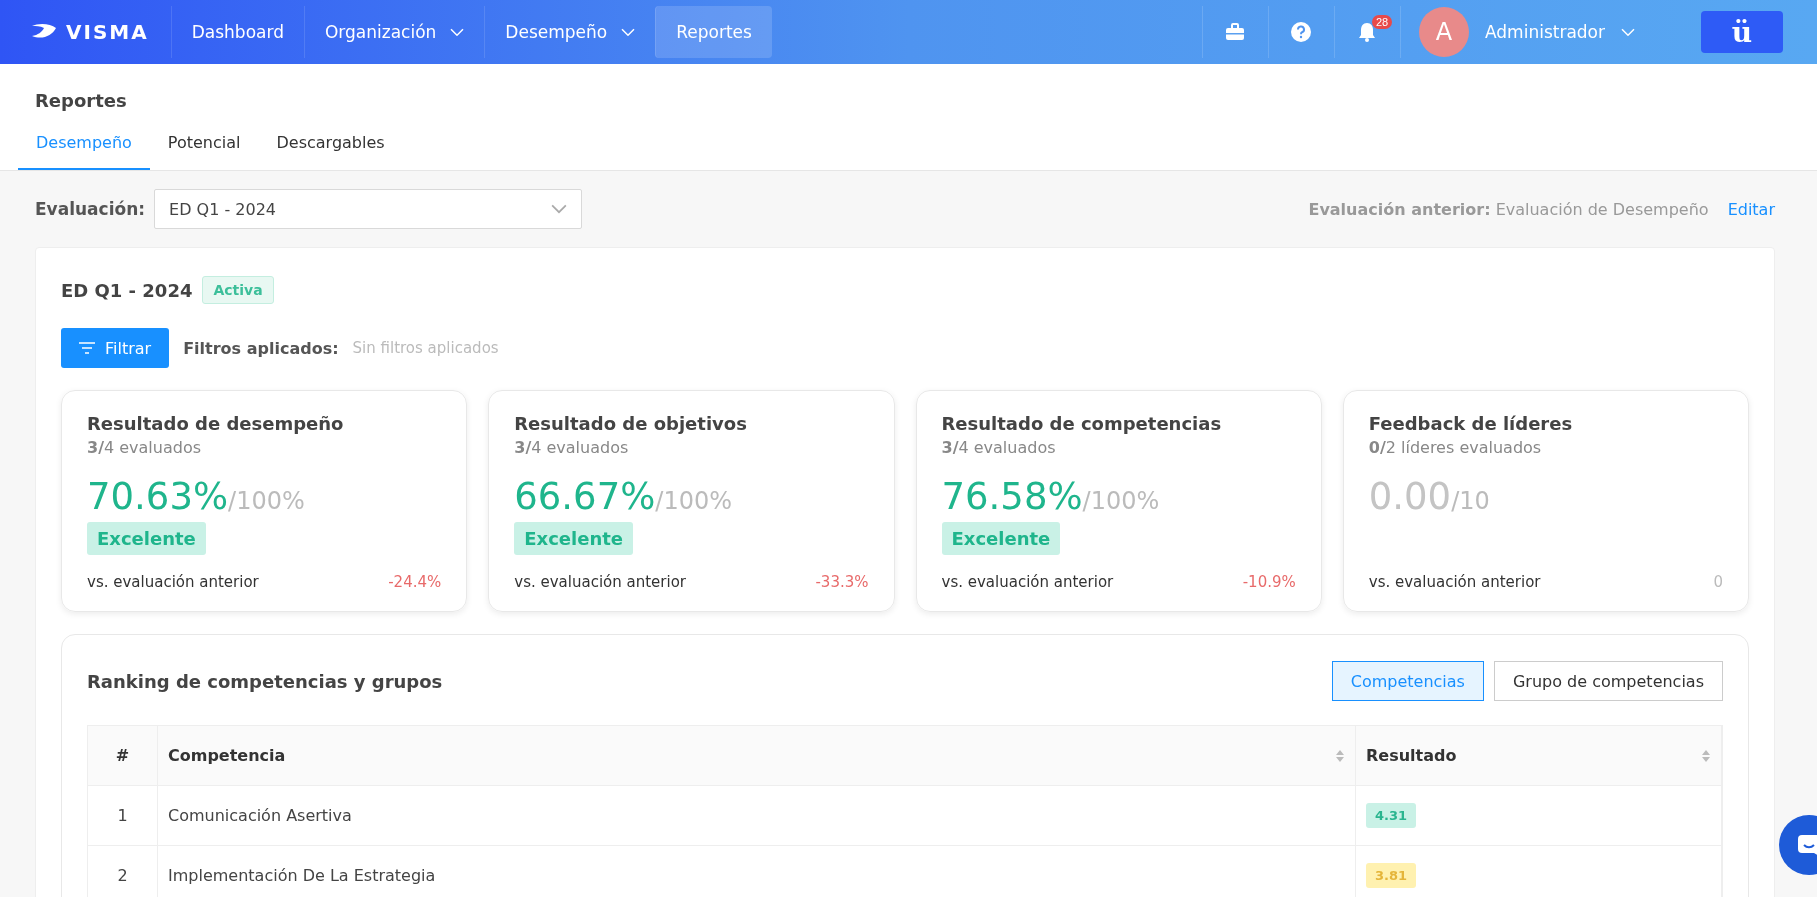 This screenshot has width=1817, height=897. What do you see at coordinates (1012, 496) in the screenshot?
I see `result-value: 76.58%` at bounding box center [1012, 496].